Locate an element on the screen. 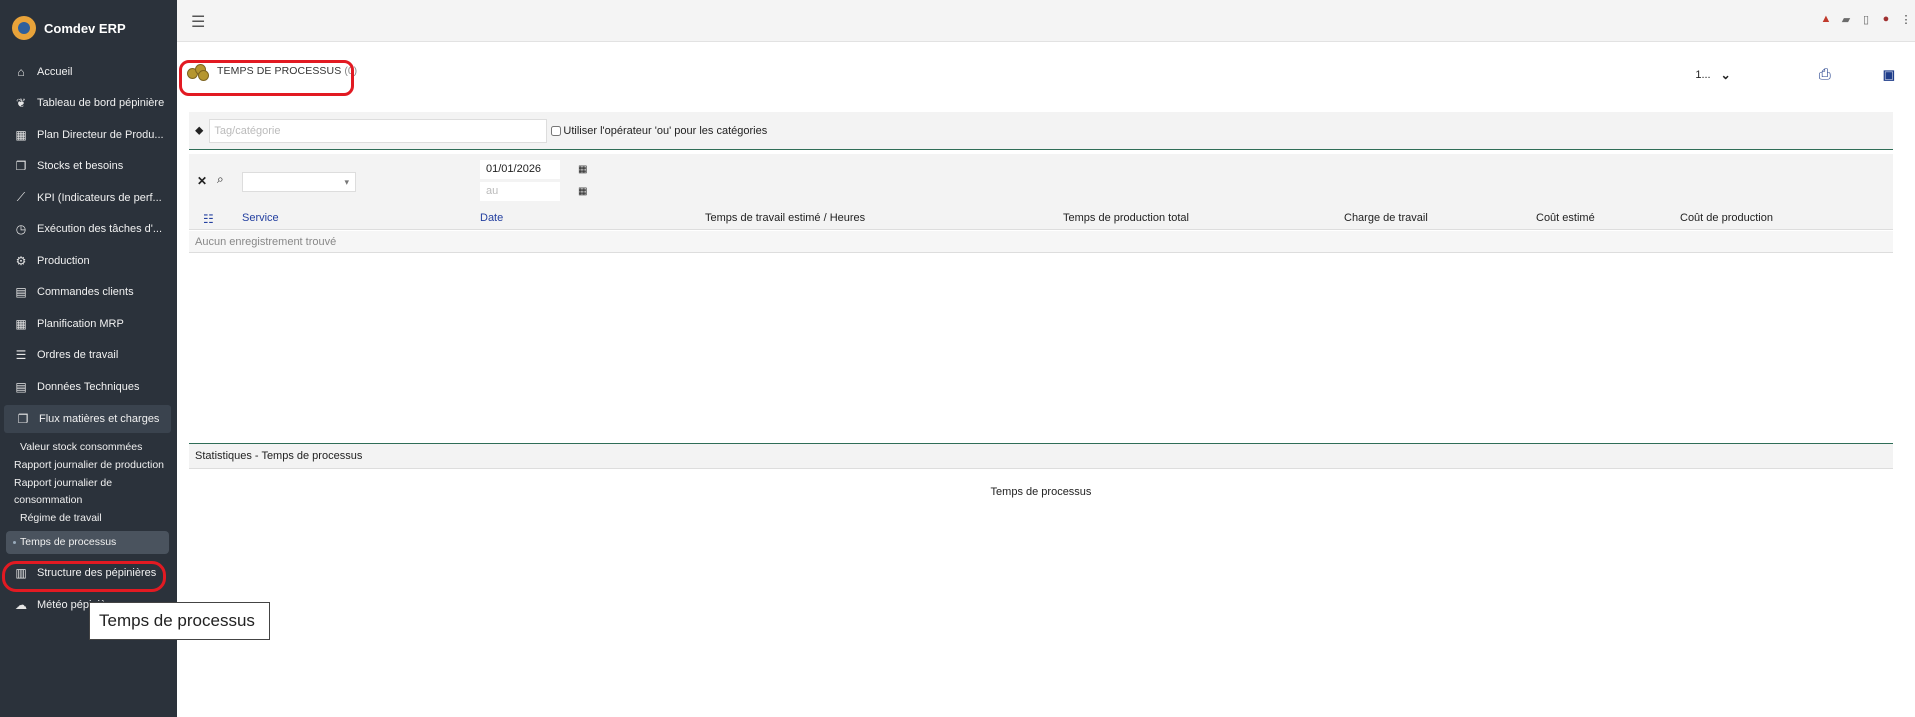  sidebar-item-flux-matieres: ❐ Flux matières et charges is located at coordinates (87, 418).